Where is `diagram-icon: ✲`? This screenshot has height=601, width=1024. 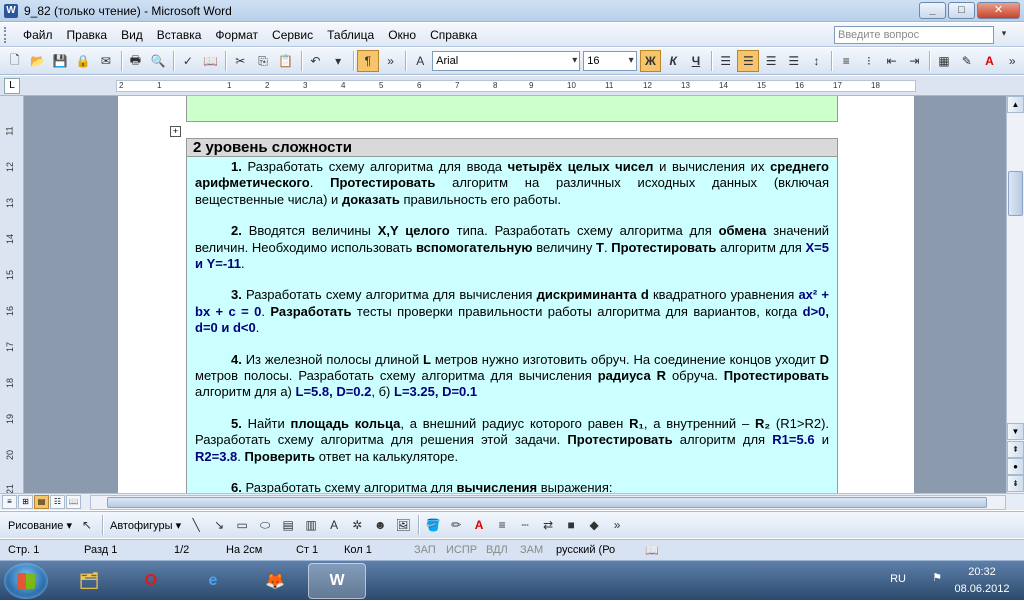
diagram-icon: ✲ is located at coordinates (357, 525).